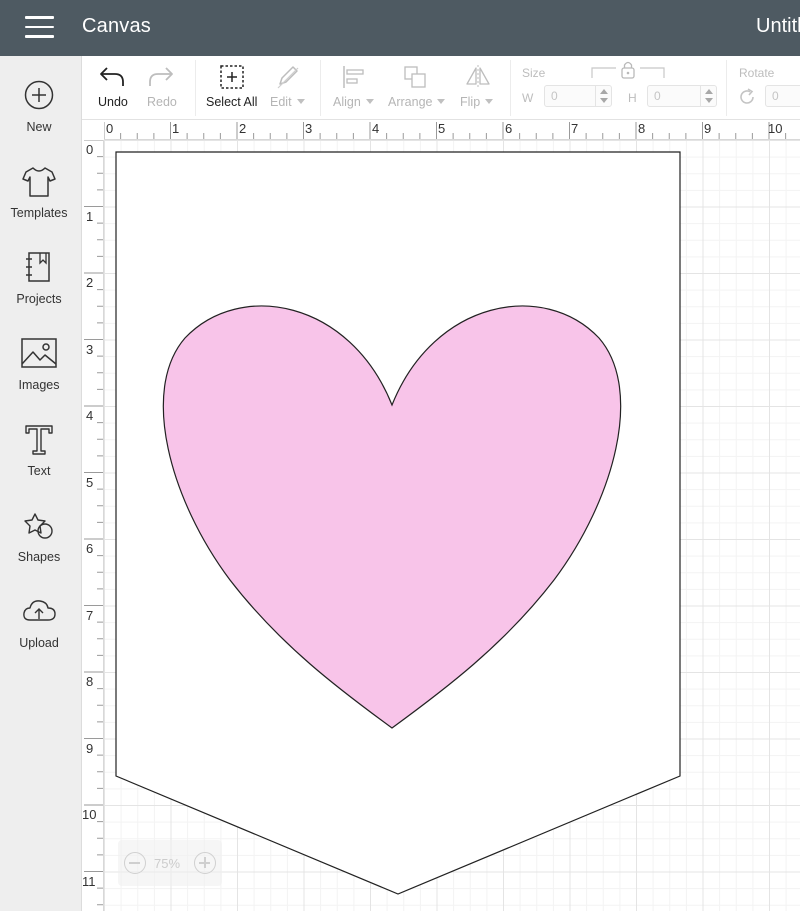  Describe the element at coordinates (164, 88) in the screenshot. I see `redo-button: Redo` at that location.